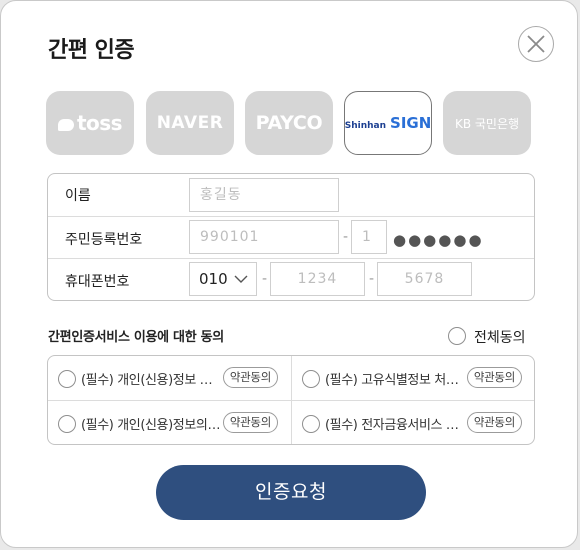 This screenshot has width=580, height=550. I want to click on chevron-down-icon, so click(241, 279).